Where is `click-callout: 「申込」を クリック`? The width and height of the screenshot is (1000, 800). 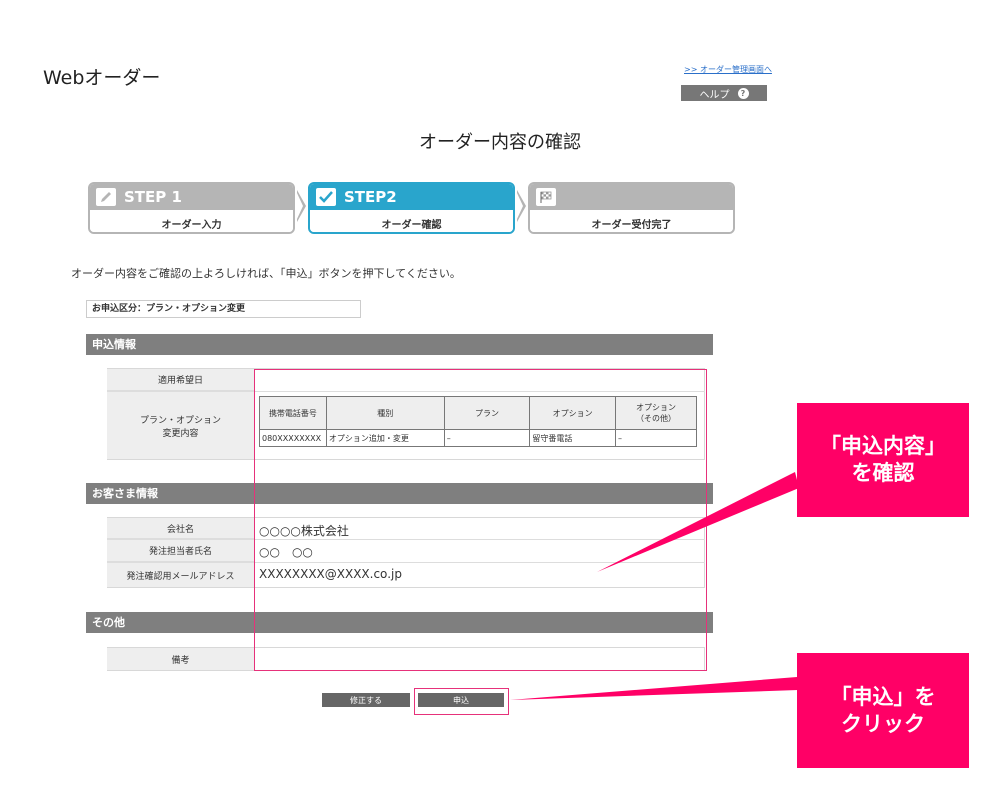
click-callout: 「申込」を クリック is located at coordinates (883, 710).